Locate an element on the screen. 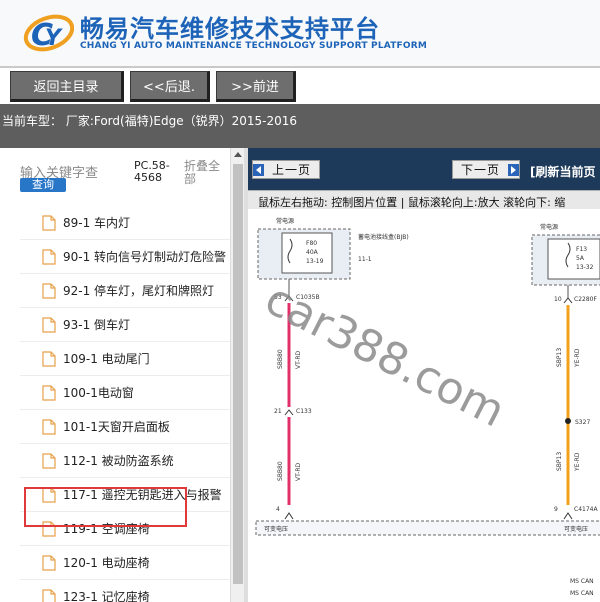 This screenshot has height=602, width=600. arrow-right-icon is located at coordinates (513, 169).